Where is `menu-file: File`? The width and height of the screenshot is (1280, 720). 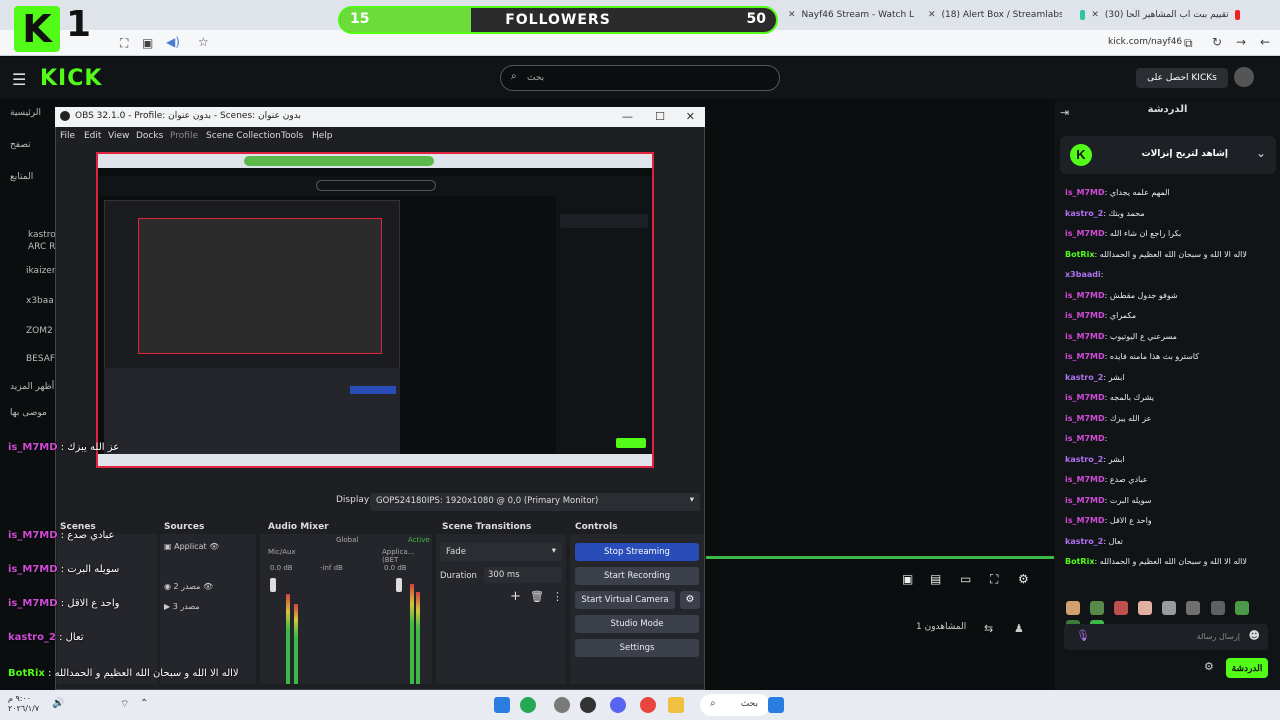 menu-file: File is located at coordinates (67, 136).